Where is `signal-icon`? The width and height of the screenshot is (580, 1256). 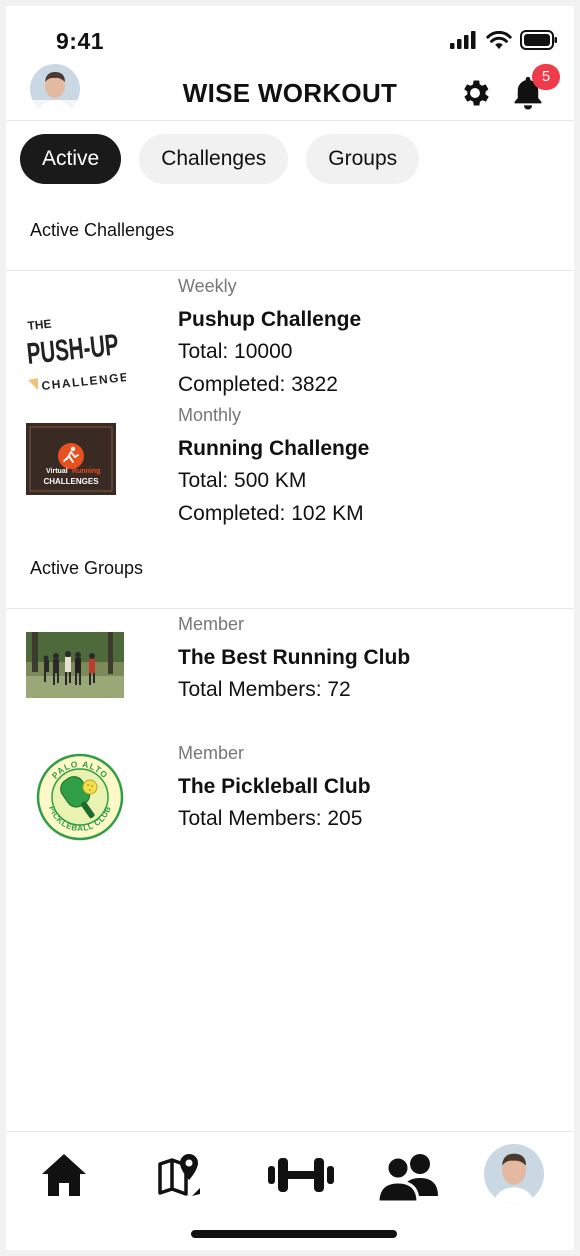
signal-icon is located at coordinates (463, 40).